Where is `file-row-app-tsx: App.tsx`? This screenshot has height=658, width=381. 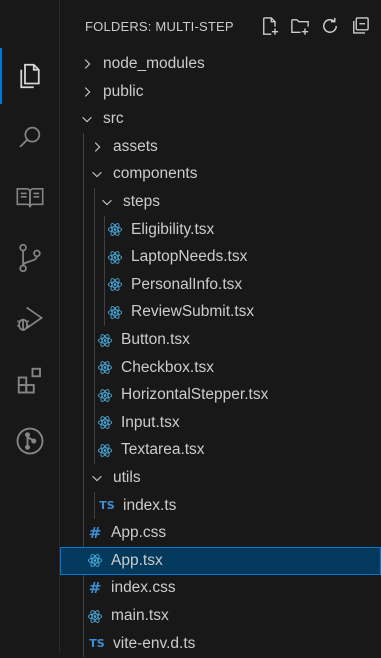 file-row-app-tsx: App.tsx is located at coordinates (220, 560).